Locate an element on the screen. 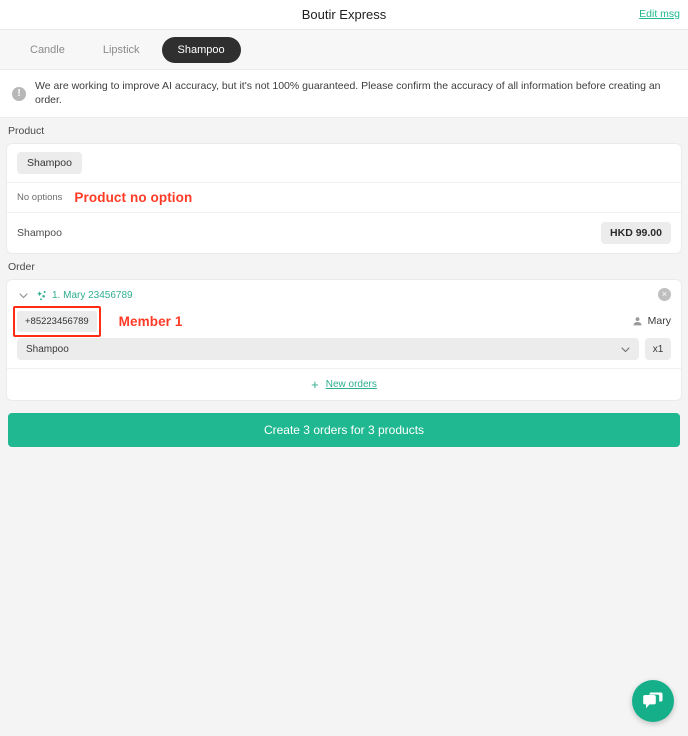  tab-lipstick: Lipstick is located at coordinates (121, 50).